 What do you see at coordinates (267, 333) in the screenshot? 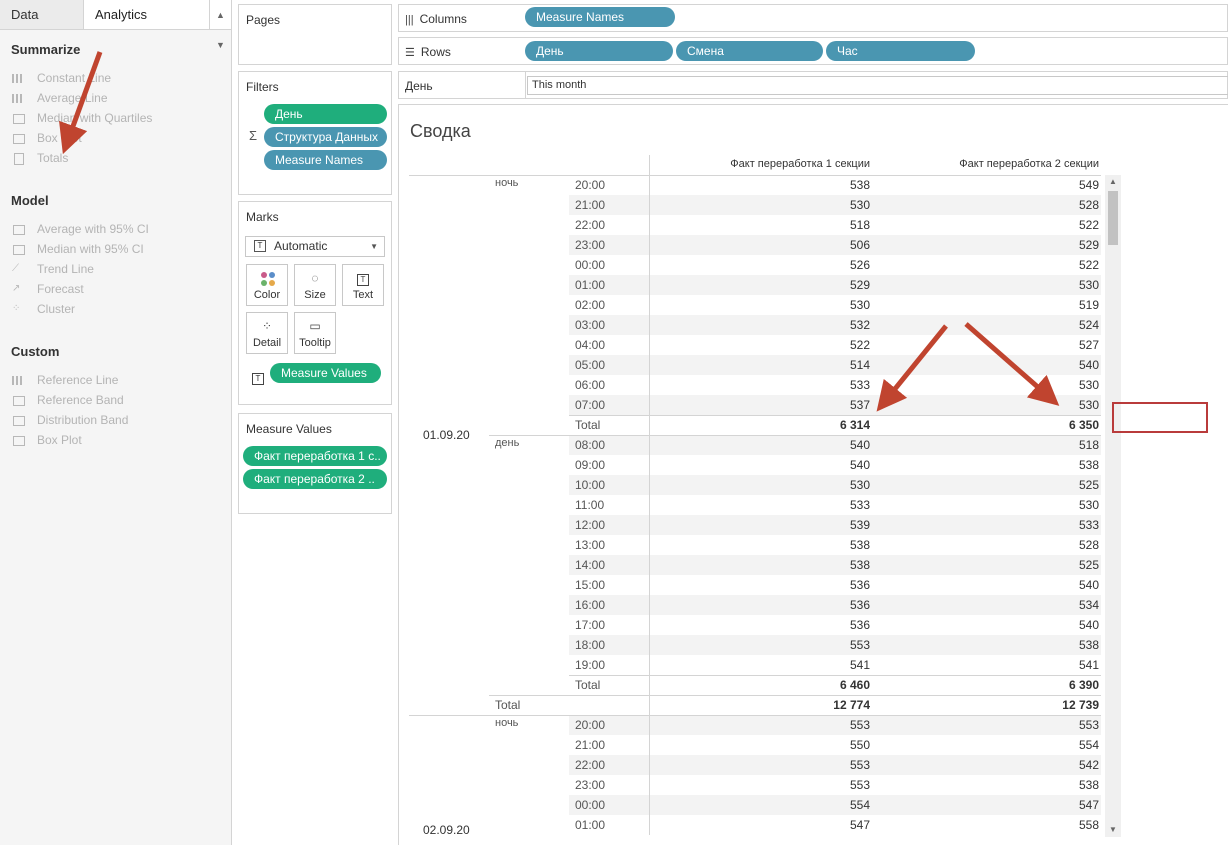
I see `marks-detail-button: ⁘ Detail` at bounding box center [267, 333].